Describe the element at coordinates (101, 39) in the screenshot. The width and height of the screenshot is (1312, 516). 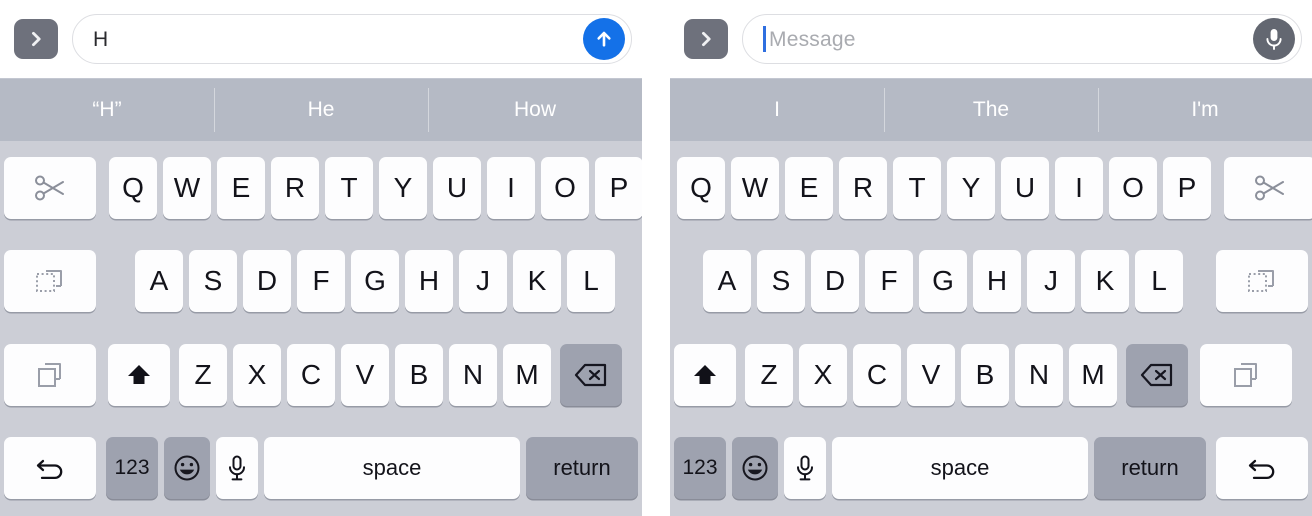
I see `message-input-value: H` at that location.